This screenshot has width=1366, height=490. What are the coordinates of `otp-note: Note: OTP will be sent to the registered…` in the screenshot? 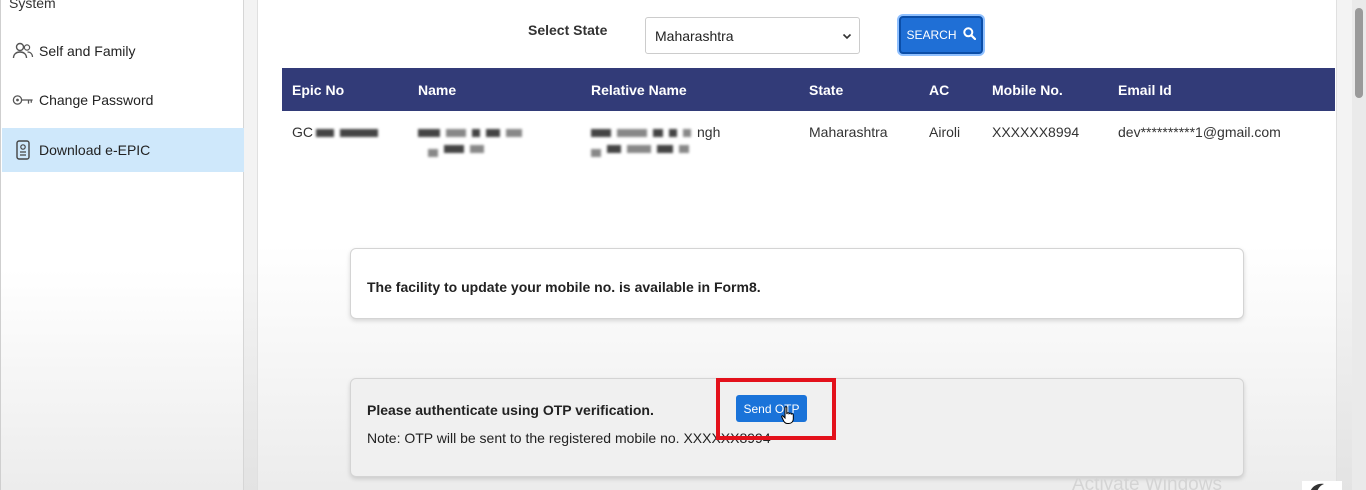 It's located at (569, 438).